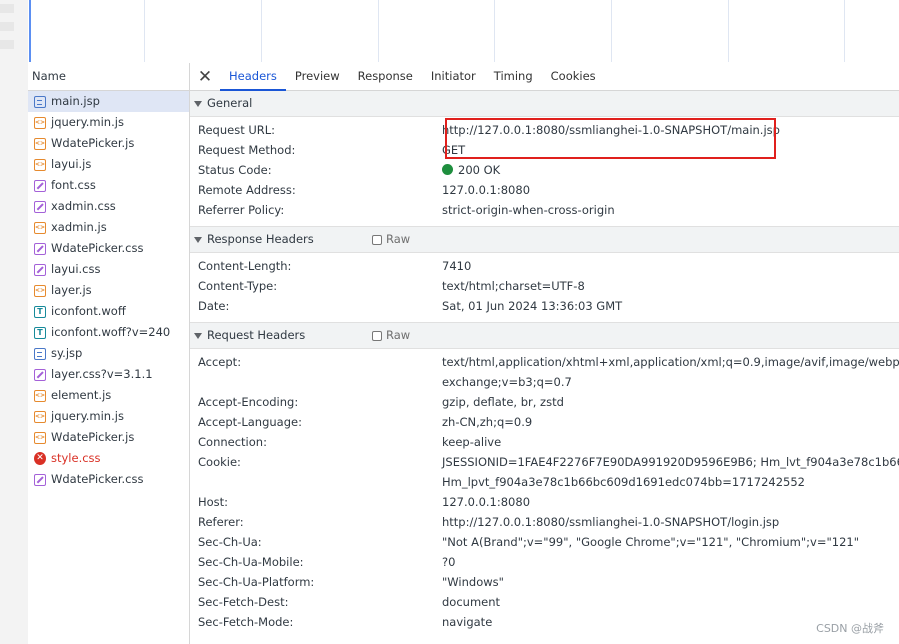 The width and height of the screenshot is (899, 644). What do you see at coordinates (97, 248) in the screenshot?
I see `request-name: WdatePicker.css` at bounding box center [97, 248].